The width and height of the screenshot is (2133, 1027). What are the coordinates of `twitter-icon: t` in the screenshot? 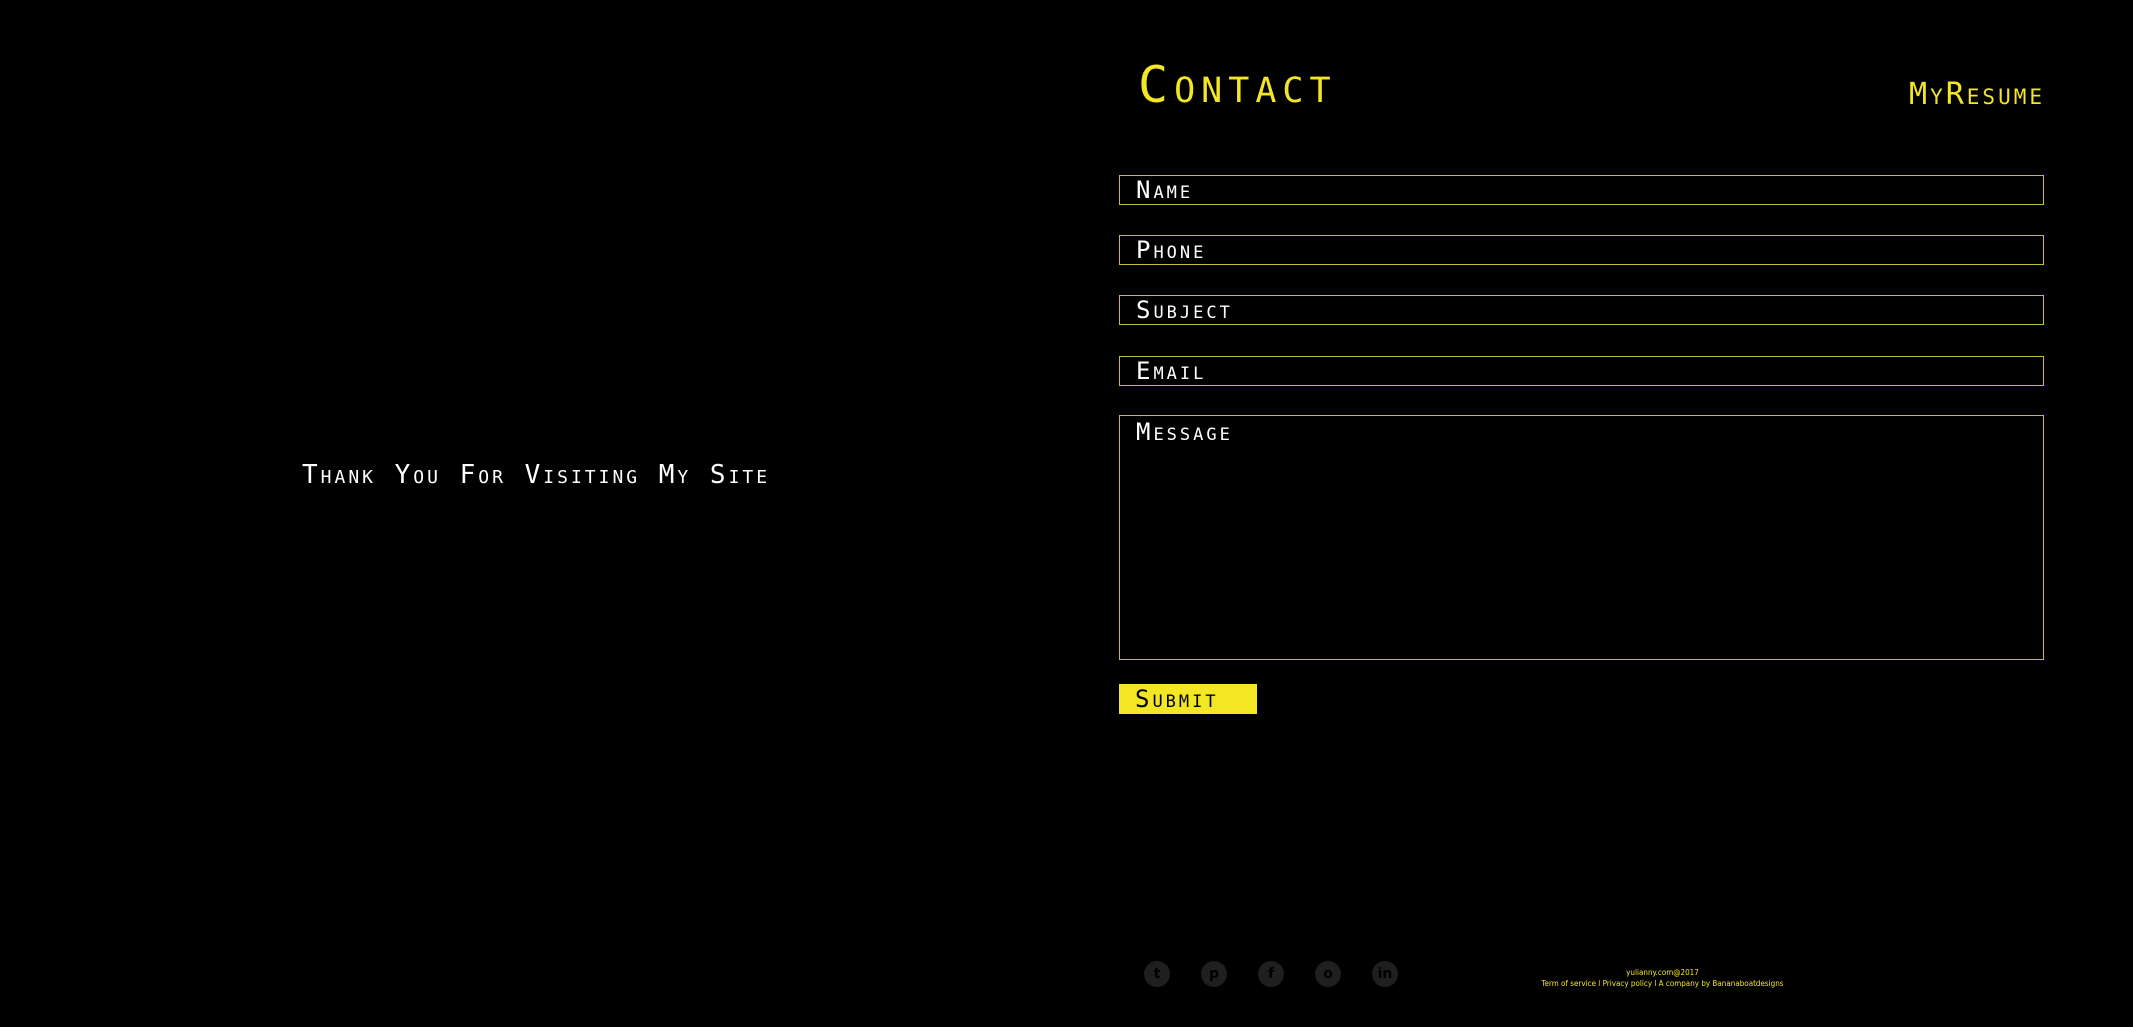 It's located at (1157, 974).